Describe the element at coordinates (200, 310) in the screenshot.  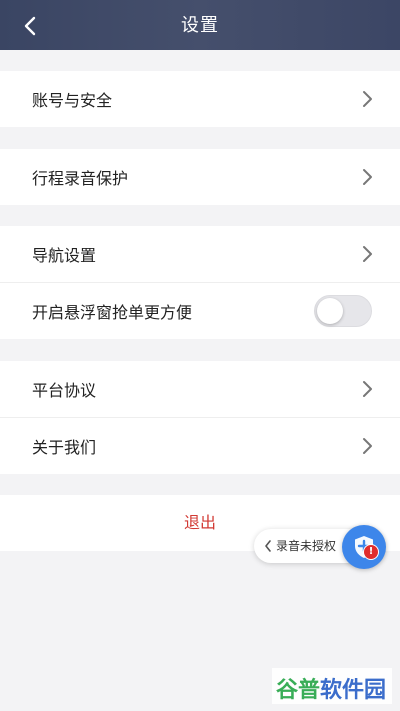
I see `settings-item-floating-window: 开启悬浮窗抢单更方便` at that location.